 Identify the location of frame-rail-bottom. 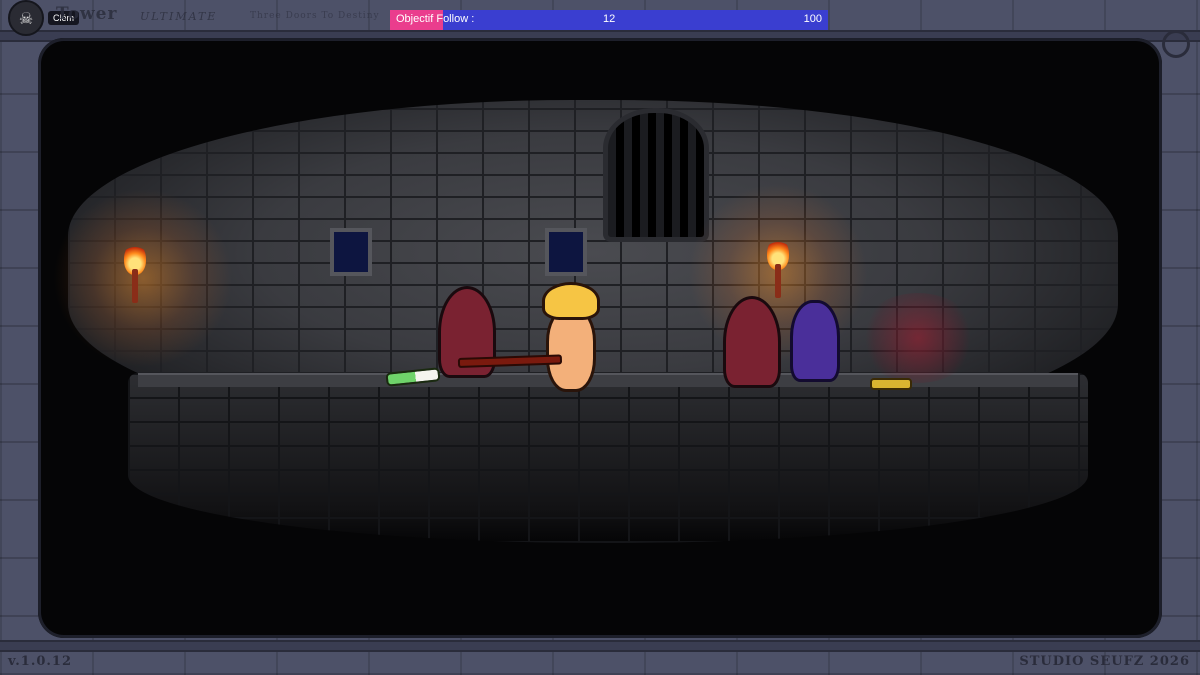
(600, 646).